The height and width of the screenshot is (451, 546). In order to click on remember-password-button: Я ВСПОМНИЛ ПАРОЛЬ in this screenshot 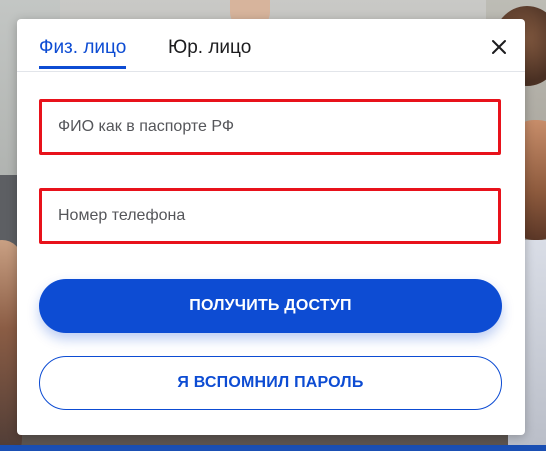, I will do `click(270, 383)`.